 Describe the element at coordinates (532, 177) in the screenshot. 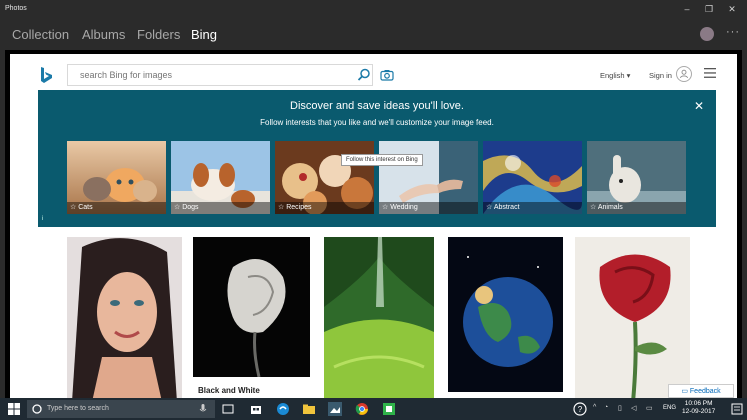

I see `interest-card-abstract: ☆ Abstract` at that location.